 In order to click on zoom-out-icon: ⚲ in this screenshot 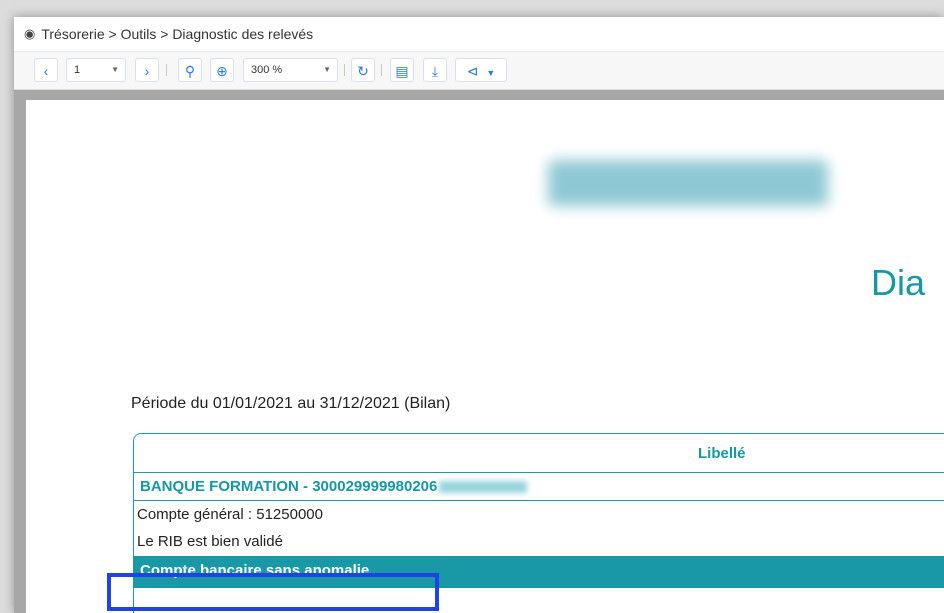, I will do `click(190, 71)`.